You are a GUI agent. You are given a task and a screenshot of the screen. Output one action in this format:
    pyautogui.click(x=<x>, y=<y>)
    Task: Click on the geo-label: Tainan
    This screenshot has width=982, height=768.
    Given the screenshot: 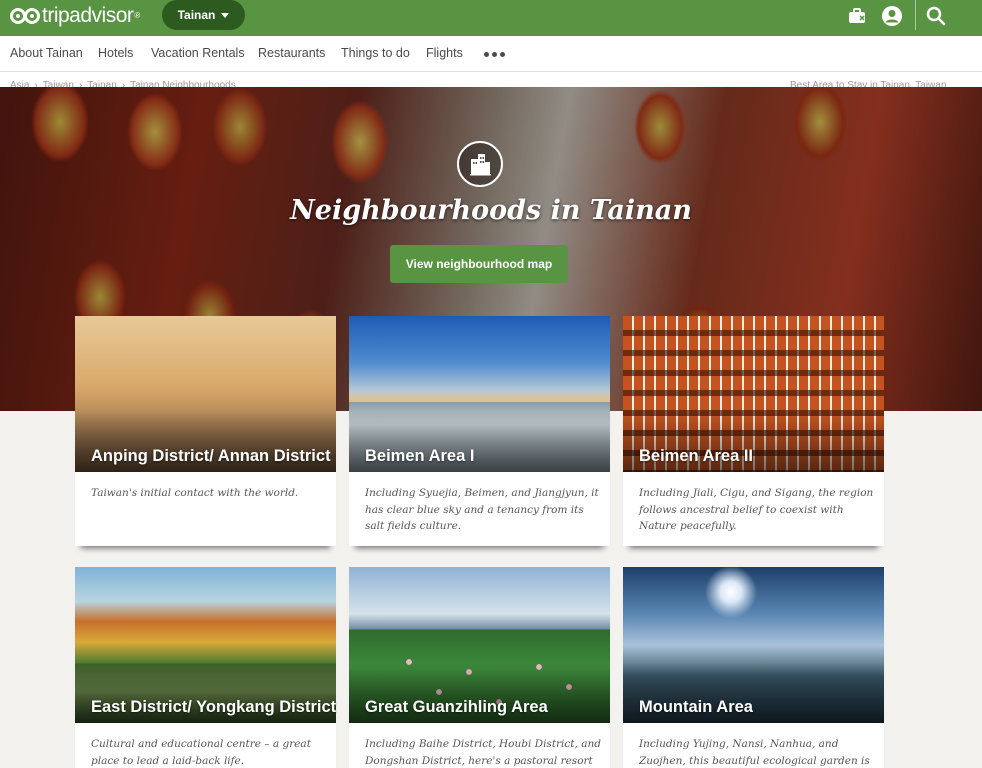 What is the action you would take?
    pyautogui.click(x=196, y=15)
    